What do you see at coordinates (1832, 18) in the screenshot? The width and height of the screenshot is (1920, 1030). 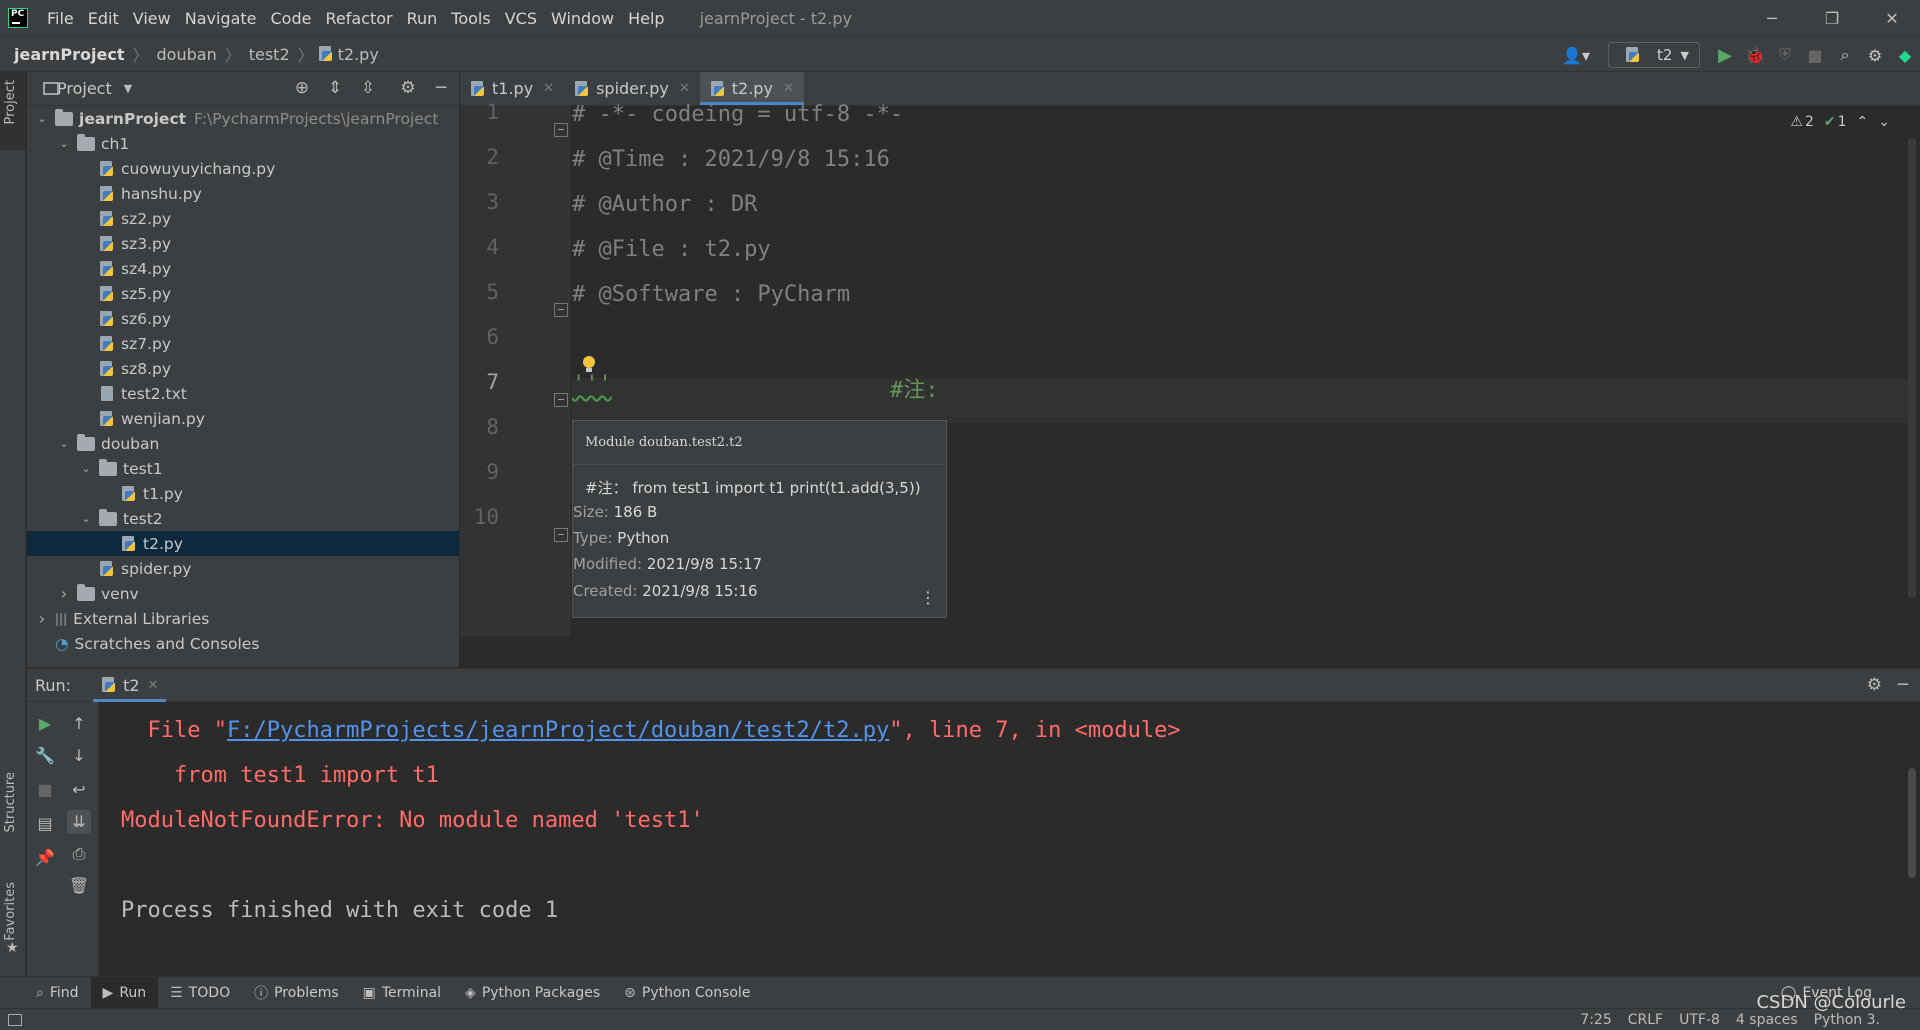 I see `restore-button: ❐` at bounding box center [1832, 18].